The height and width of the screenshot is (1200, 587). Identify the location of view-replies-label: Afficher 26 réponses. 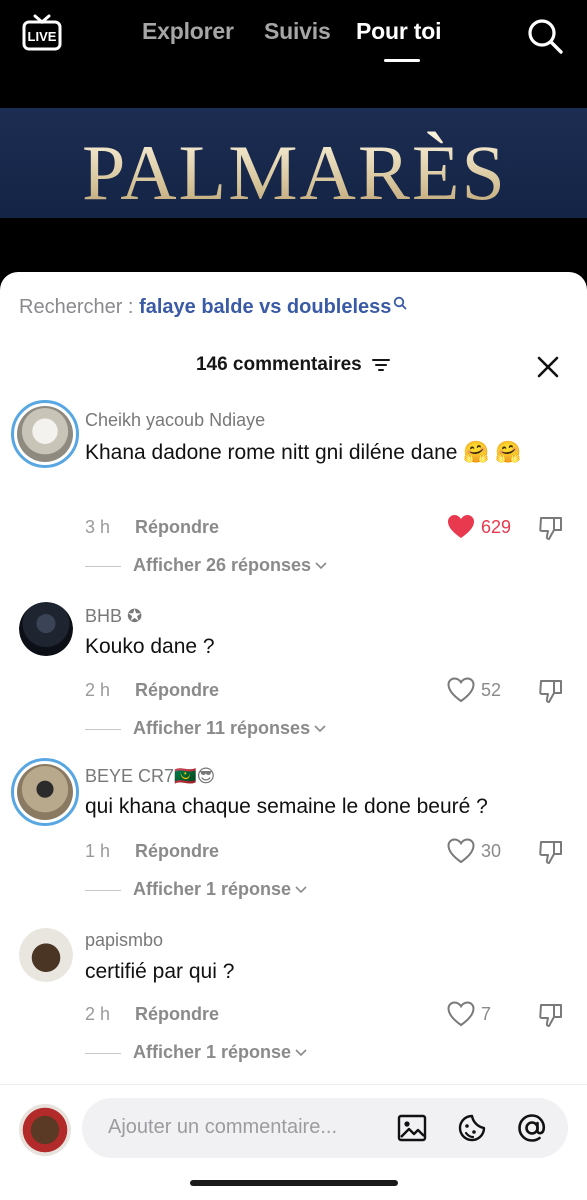
(222, 565).